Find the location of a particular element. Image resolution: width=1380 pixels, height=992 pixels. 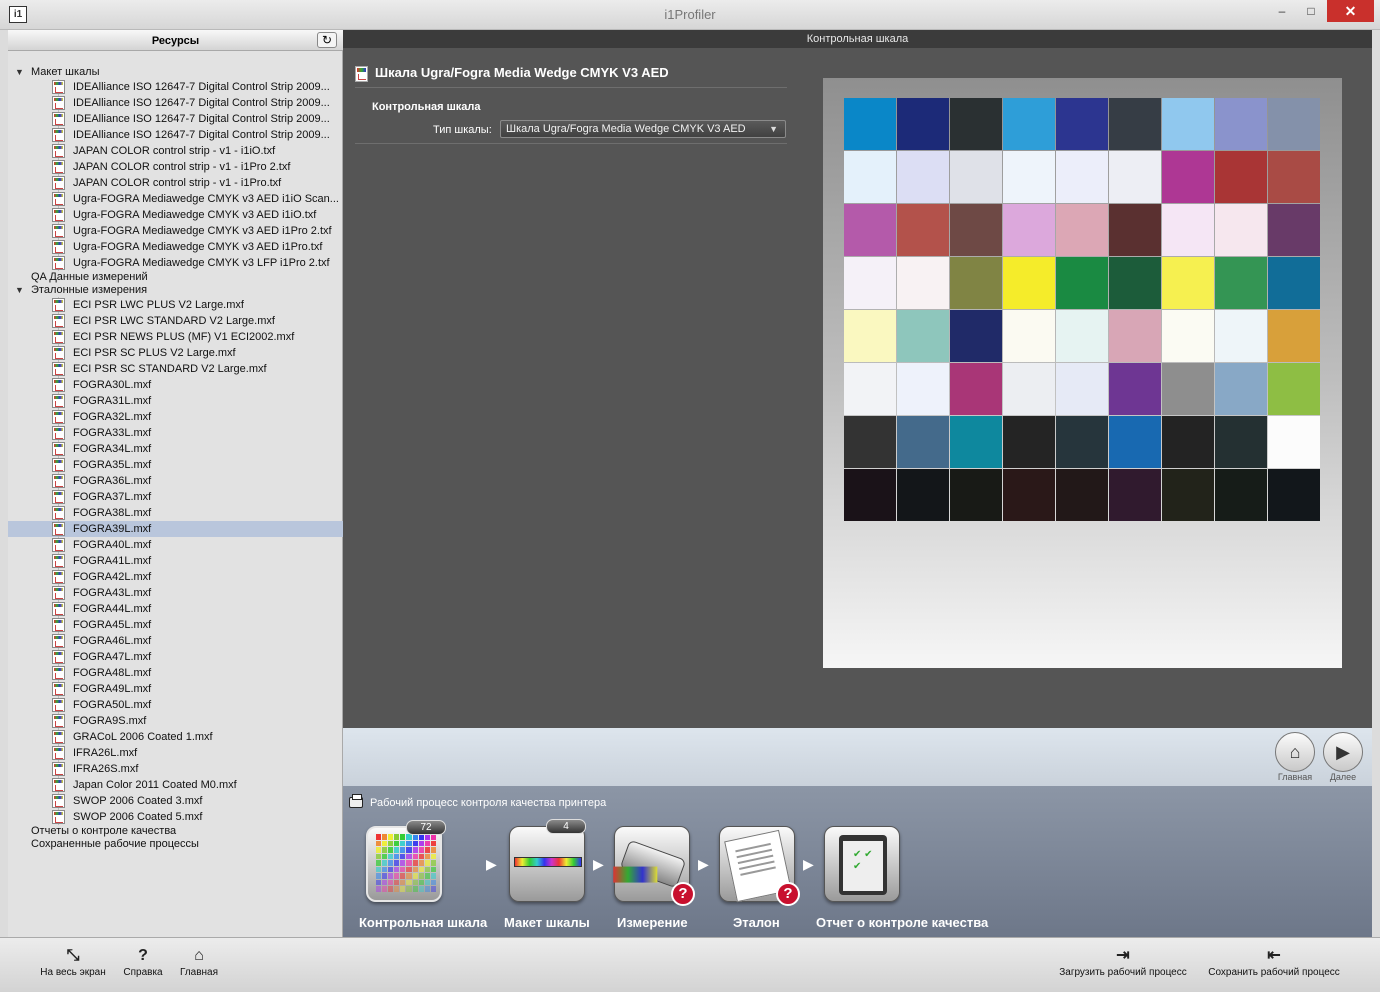

tree-file-item: FOGRA37L.mxf is located at coordinates (175, 497).